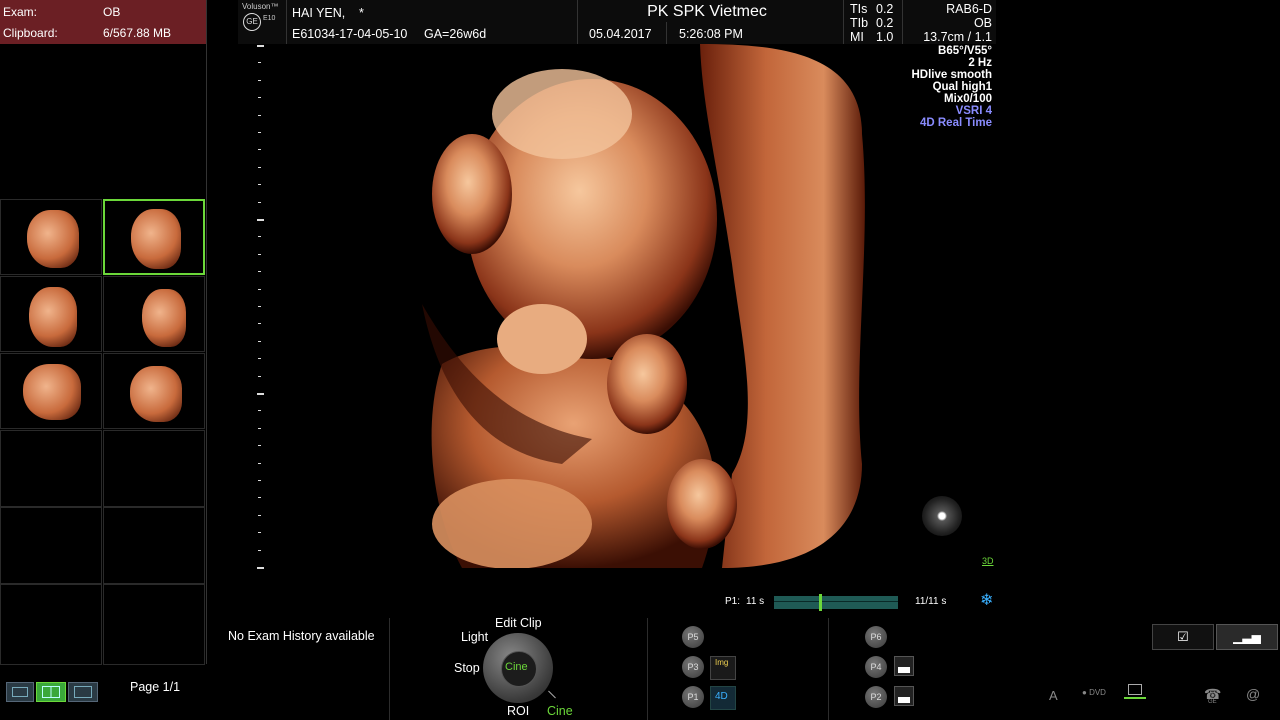  I want to click on page-indicator: Page 1/1, so click(155, 687).